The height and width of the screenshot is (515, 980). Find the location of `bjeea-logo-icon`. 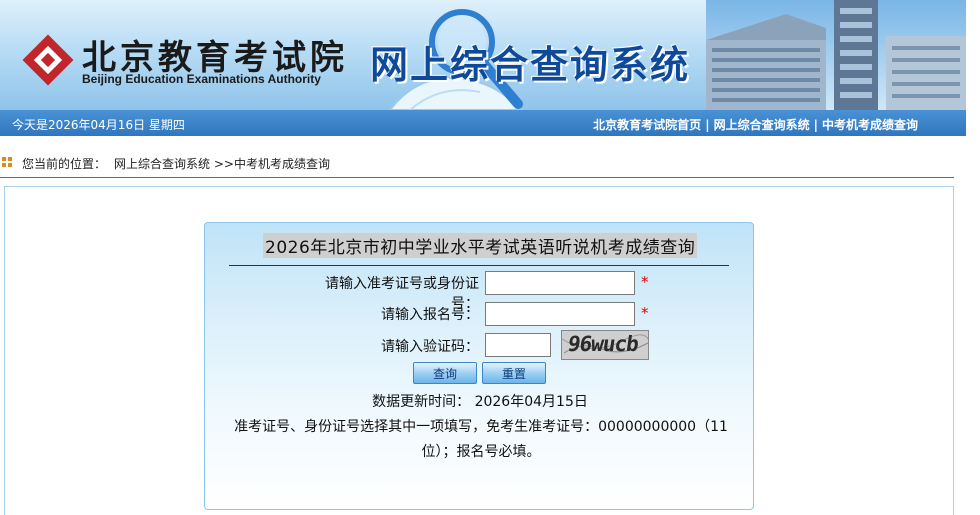

bjeea-logo-icon is located at coordinates (48, 60).